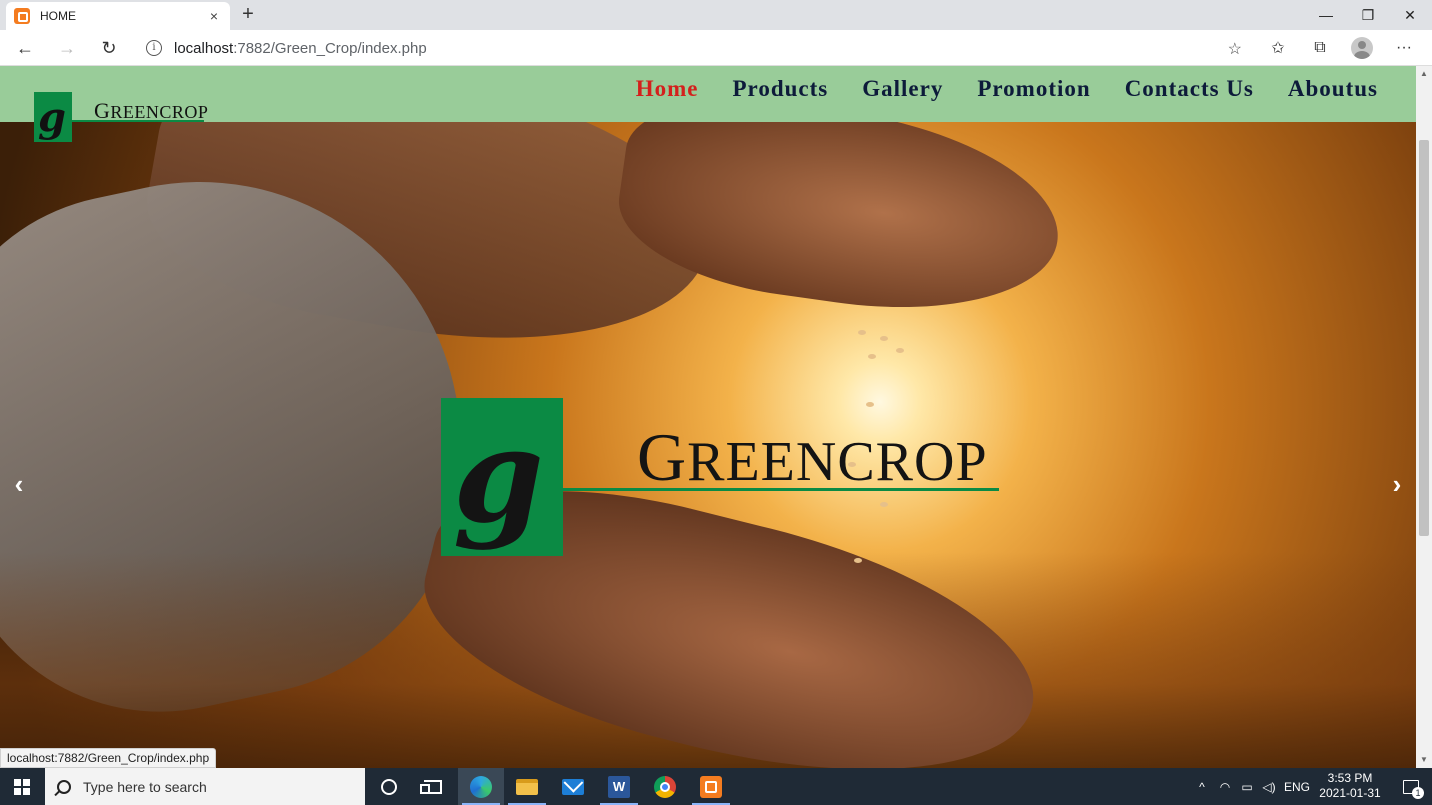  I want to click on scrollbar-thumb, so click(1424, 338).